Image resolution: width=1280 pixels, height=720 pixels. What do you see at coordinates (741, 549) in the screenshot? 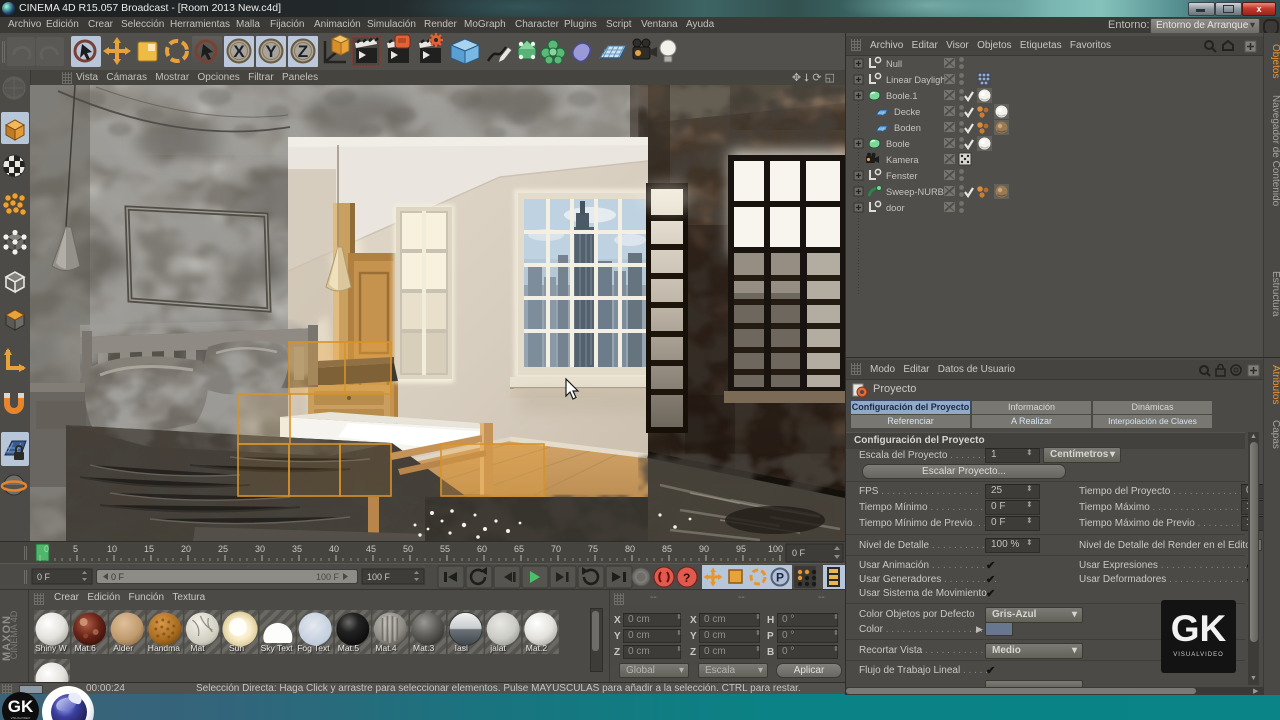
I see `svg-text: 95` at bounding box center [741, 549].